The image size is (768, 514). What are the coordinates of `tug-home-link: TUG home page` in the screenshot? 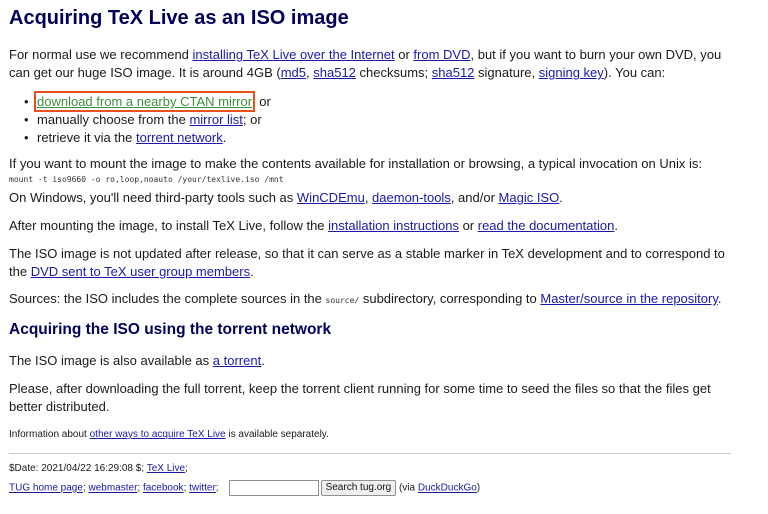 It's located at (46, 488).